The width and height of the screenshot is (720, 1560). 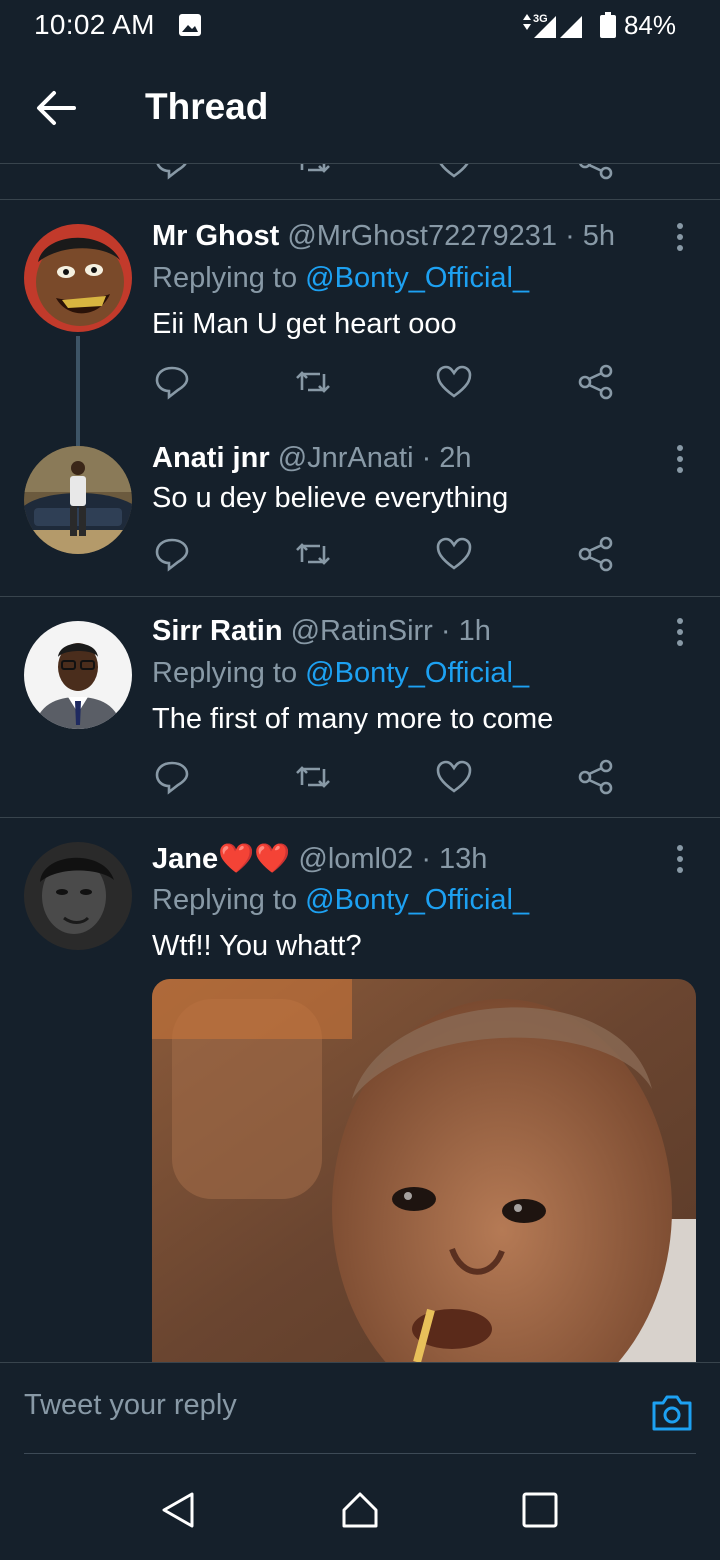 I want to click on display-name: Sirr Ratin, so click(x=217, y=631).